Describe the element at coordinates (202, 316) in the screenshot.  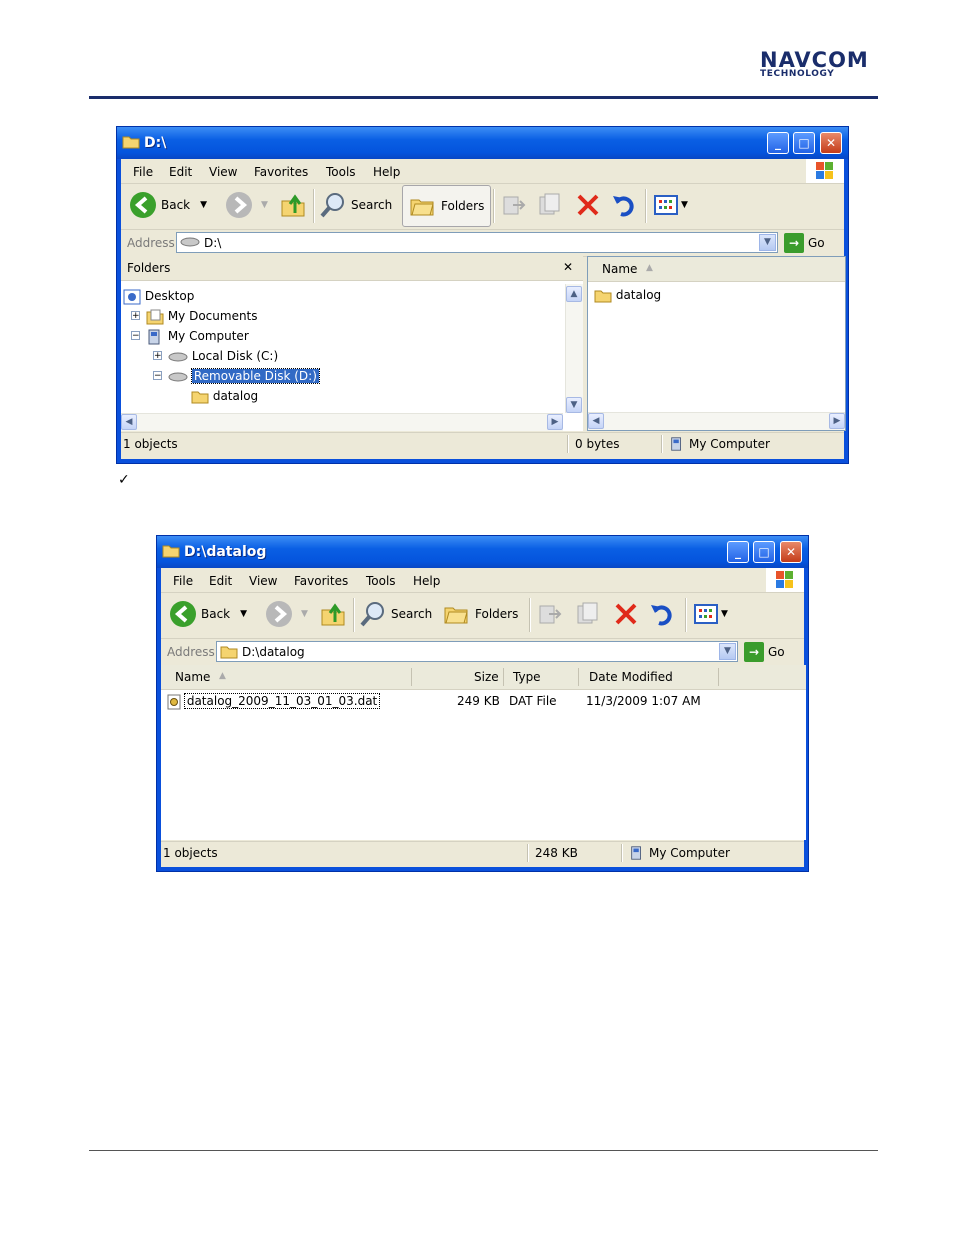
I see `tree-item-my-documents: My Documents` at that location.